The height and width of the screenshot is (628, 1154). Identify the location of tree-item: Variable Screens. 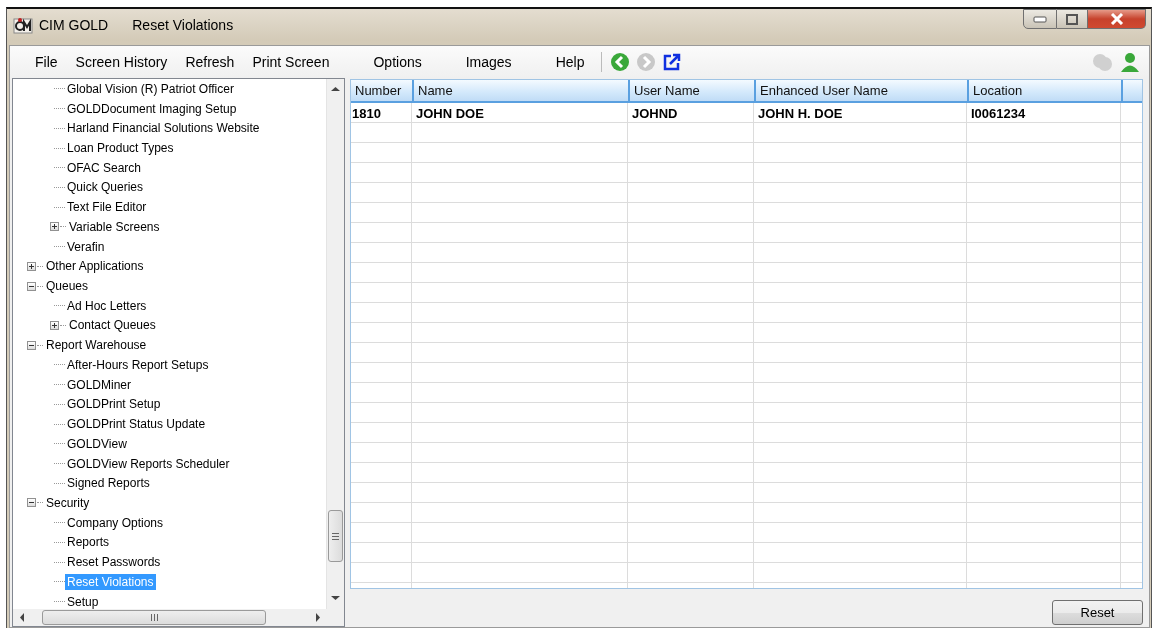
(114, 226).